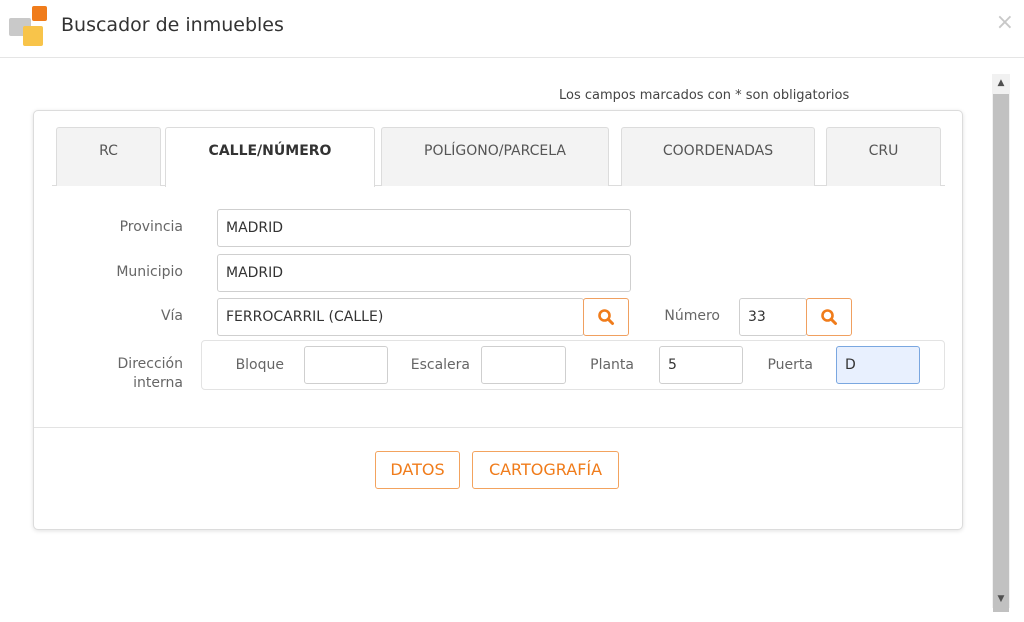 This screenshot has width=1024, height=622. What do you see at coordinates (39, 13) in the screenshot?
I see `logo-orange-square` at bounding box center [39, 13].